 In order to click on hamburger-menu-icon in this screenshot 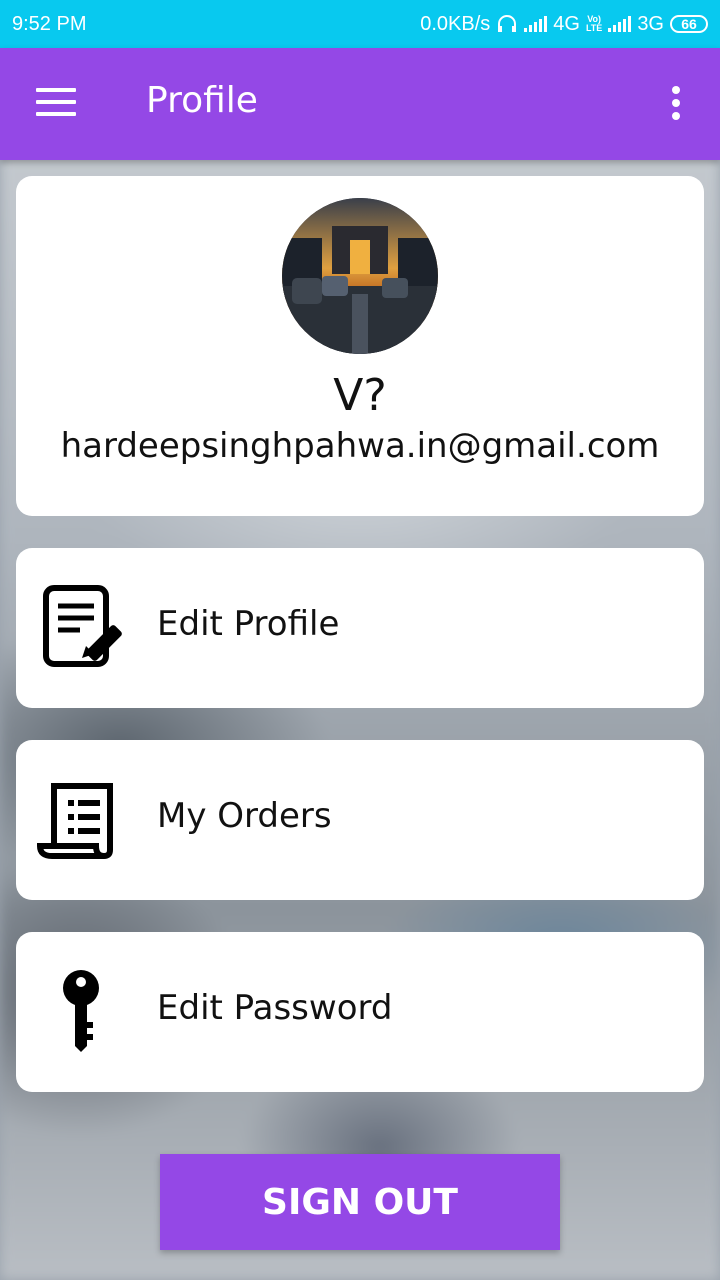, I will do `click(56, 104)`.